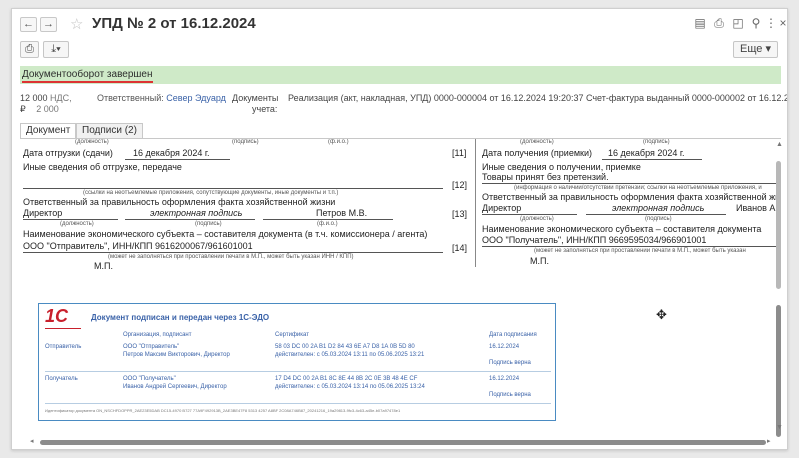 This screenshot has height=458, width=799. I want to click on plus-cursor-icon: ✥, so click(661, 314).